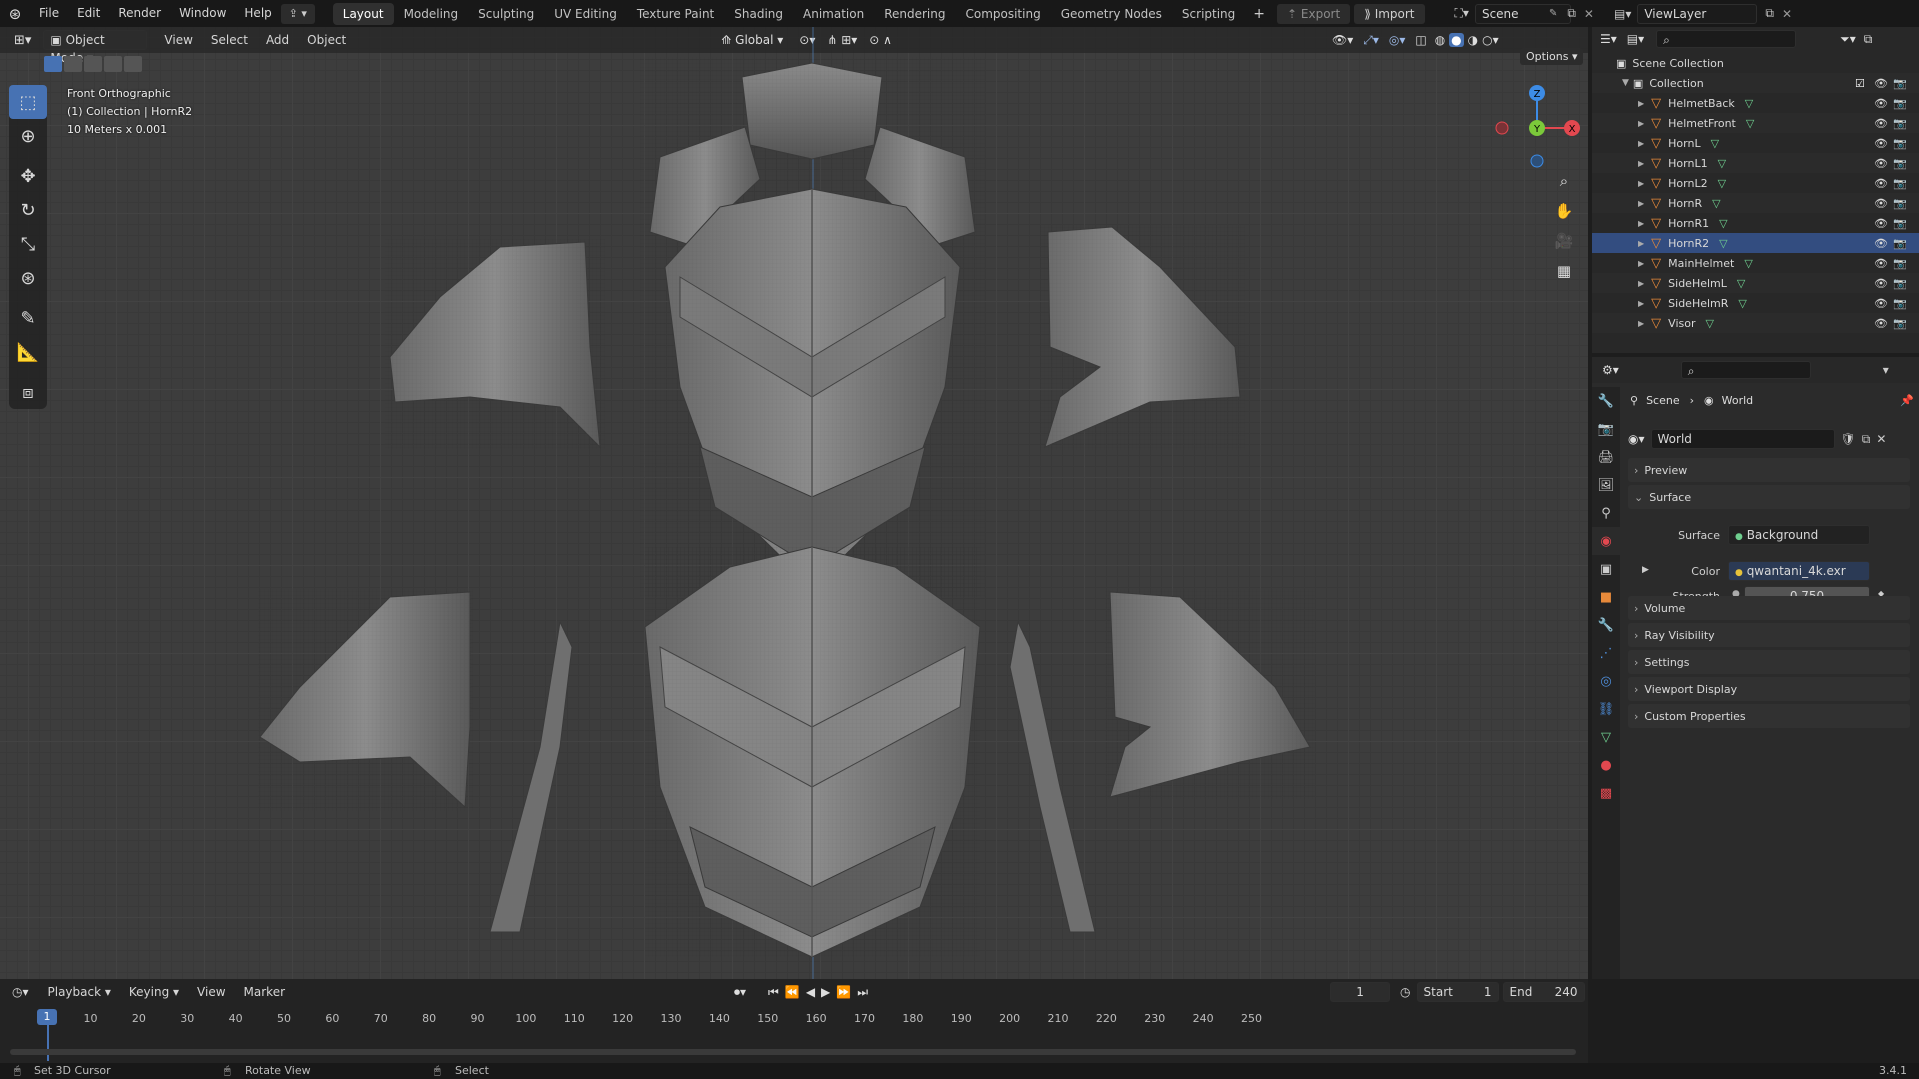  What do you see at coordinates (1564, 271) in the screenshot?
I see `ortho-grid-icon: ▦` at bounding box center [1564, 271].